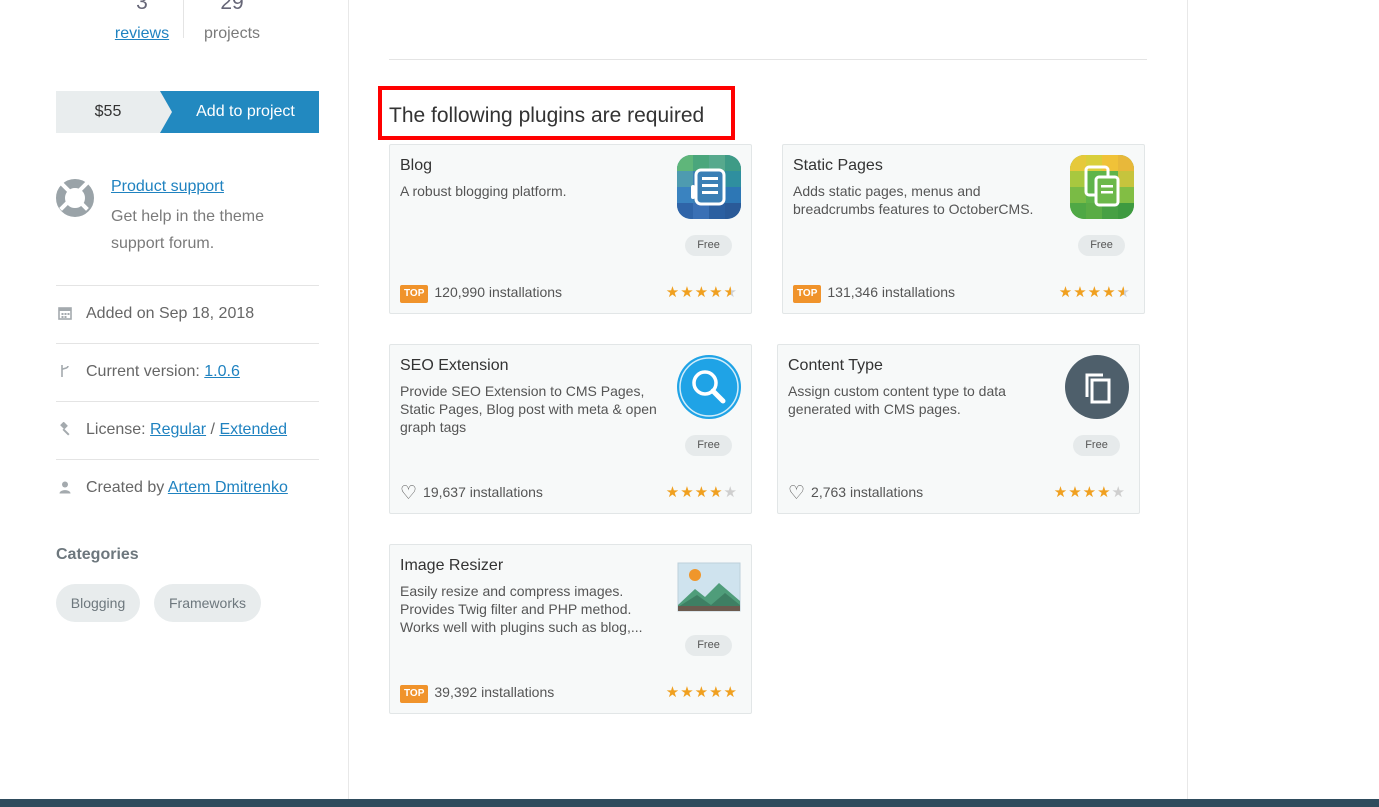 Image resolution: width=1379 pixels, height=807 pixels. I want to click on author-link: Artem Dmitrenko, so click(228, 487).